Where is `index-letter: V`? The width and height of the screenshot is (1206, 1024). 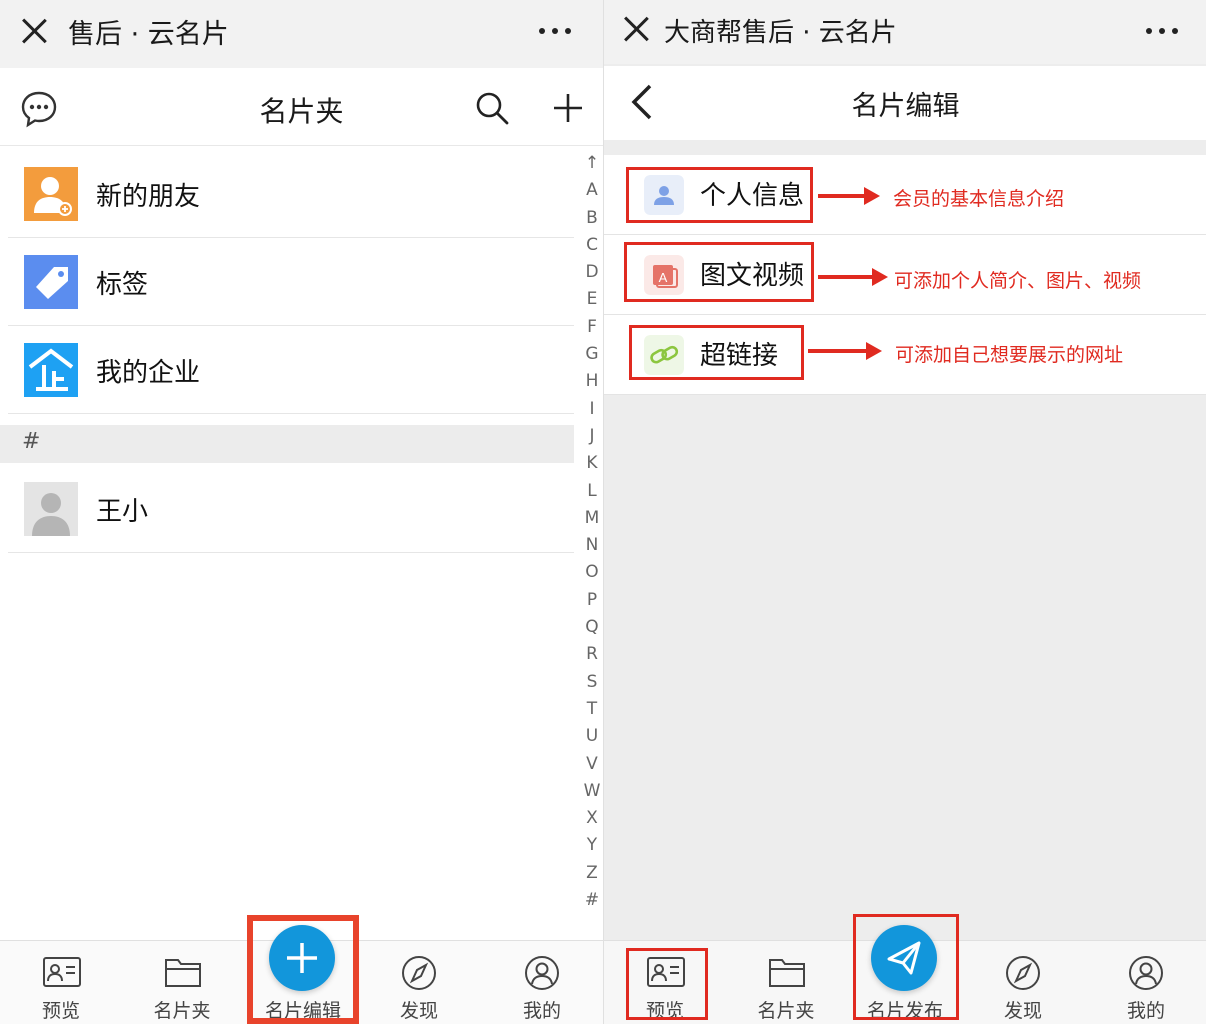 index-letter: V is located at coordinates (591, 764).